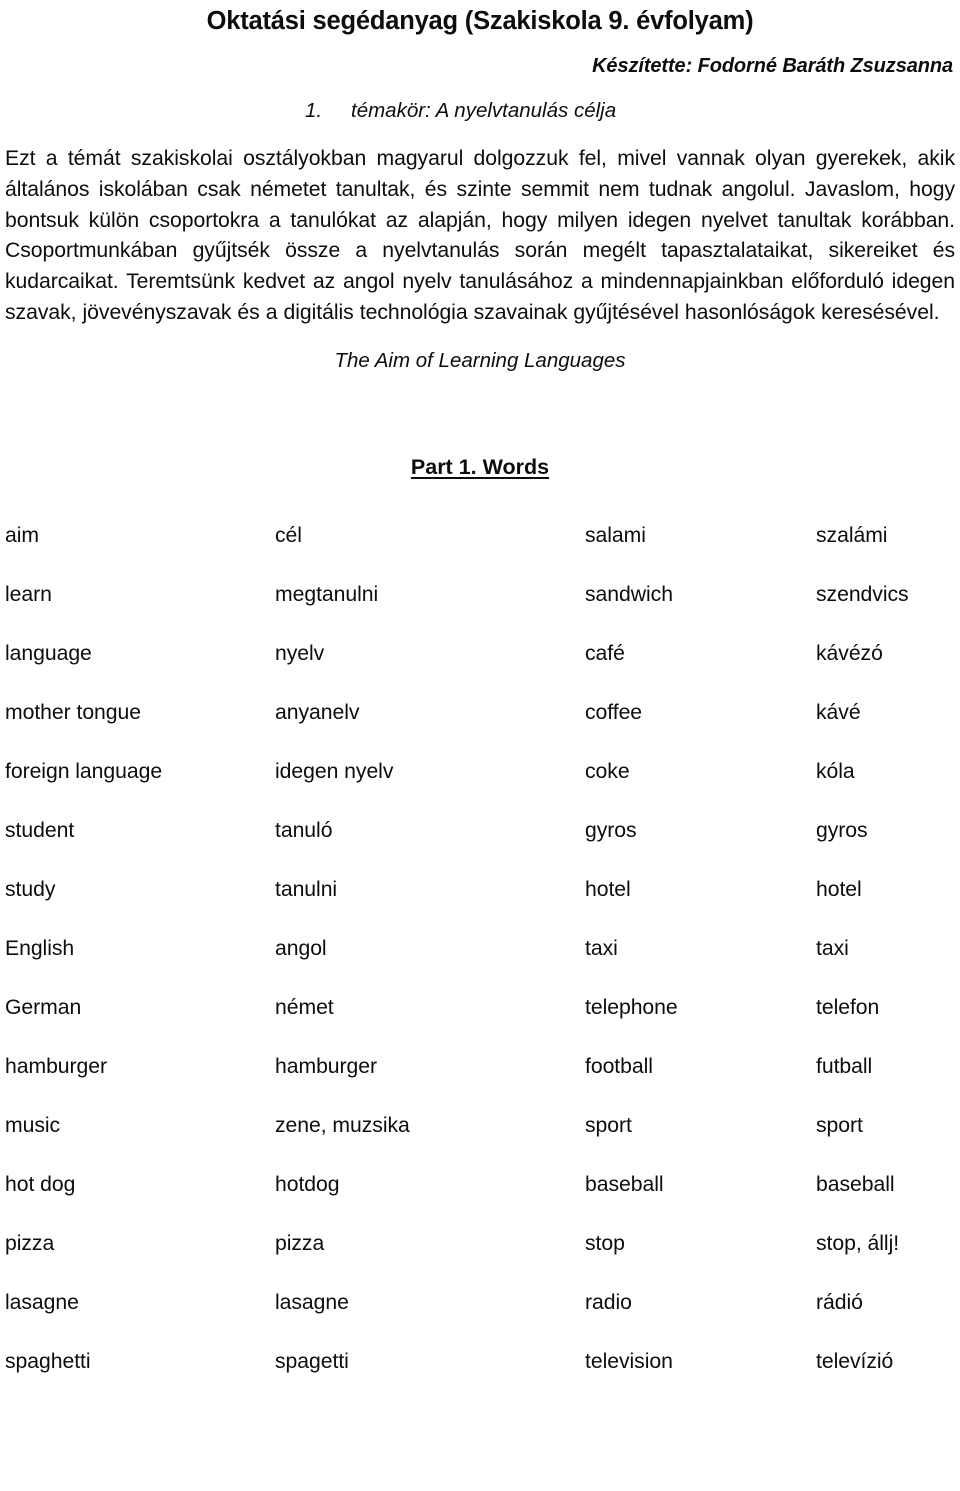 The height and width of the screenshot is (1491, 960). Describe the element at coordinates (839, 1302) in the screenshot. I see `word-cell-hungarian-right: rádió` at that location.